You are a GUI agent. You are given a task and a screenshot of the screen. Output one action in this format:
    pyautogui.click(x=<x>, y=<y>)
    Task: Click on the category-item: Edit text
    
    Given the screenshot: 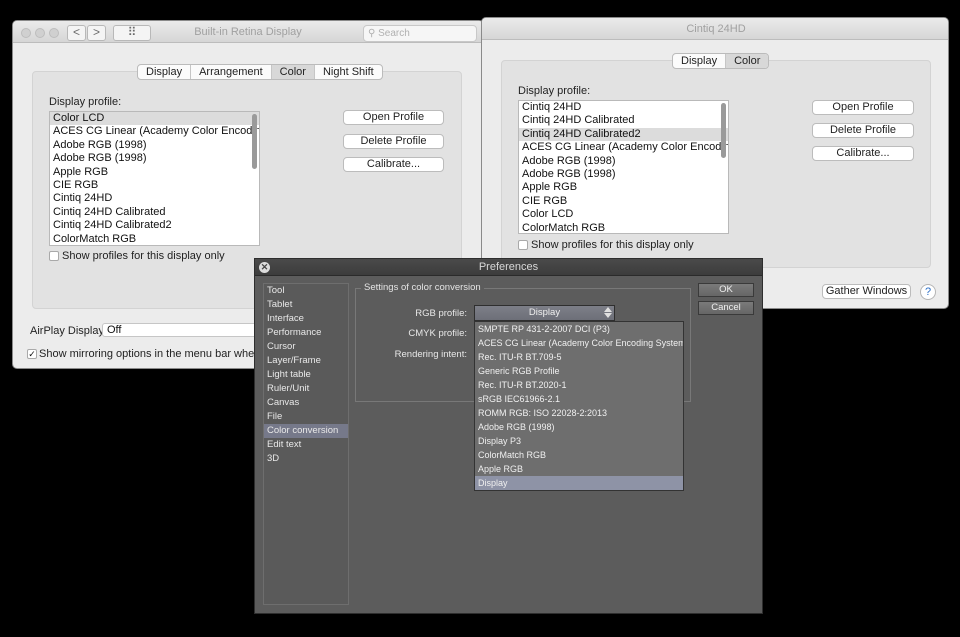 What is the action you would take?
    pyautogui.click(x=306, y=445)
    